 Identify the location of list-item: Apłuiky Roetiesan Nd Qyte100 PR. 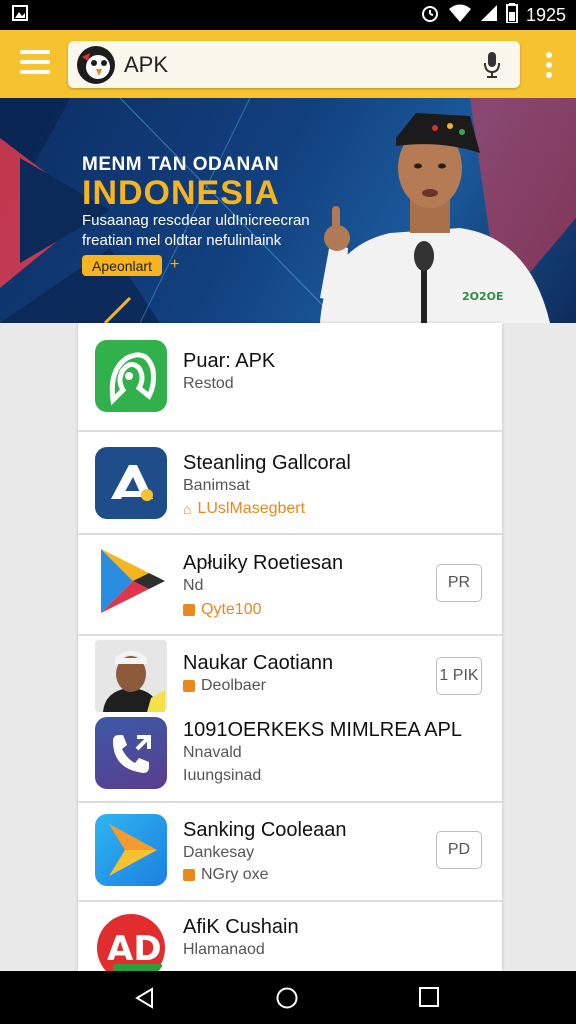
(290, 584).